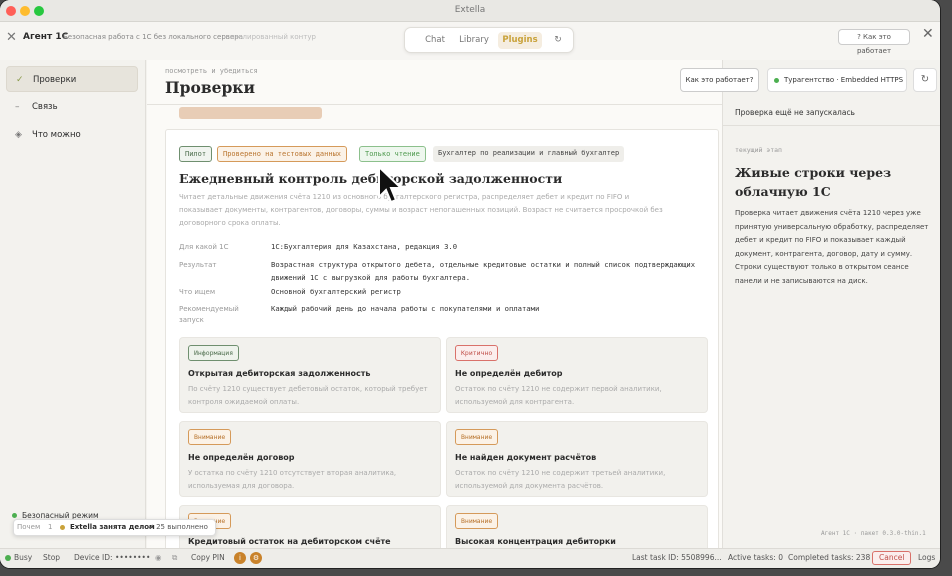 This screenshot has width=952, height=576. What do you see at coordinates (93, 557) in the screenshot?
I see `device-id-label: Device ID:` at bounding box center [93, 557].